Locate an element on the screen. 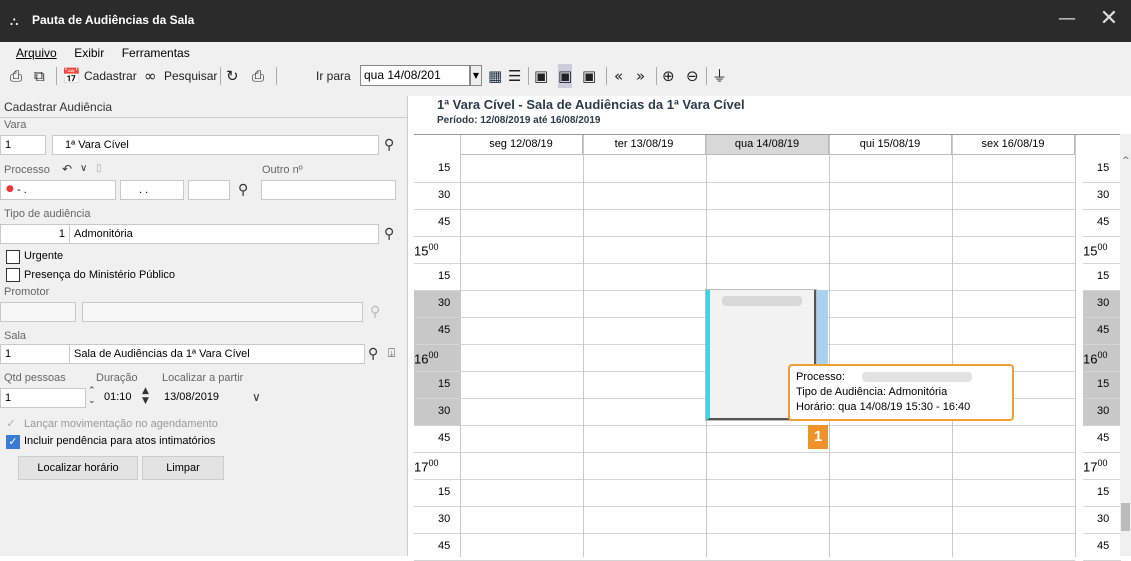 The height and width of the screenshot is (561, 1131). menu-ferramentas: Ferramentas is located at coordinates (156, 53).